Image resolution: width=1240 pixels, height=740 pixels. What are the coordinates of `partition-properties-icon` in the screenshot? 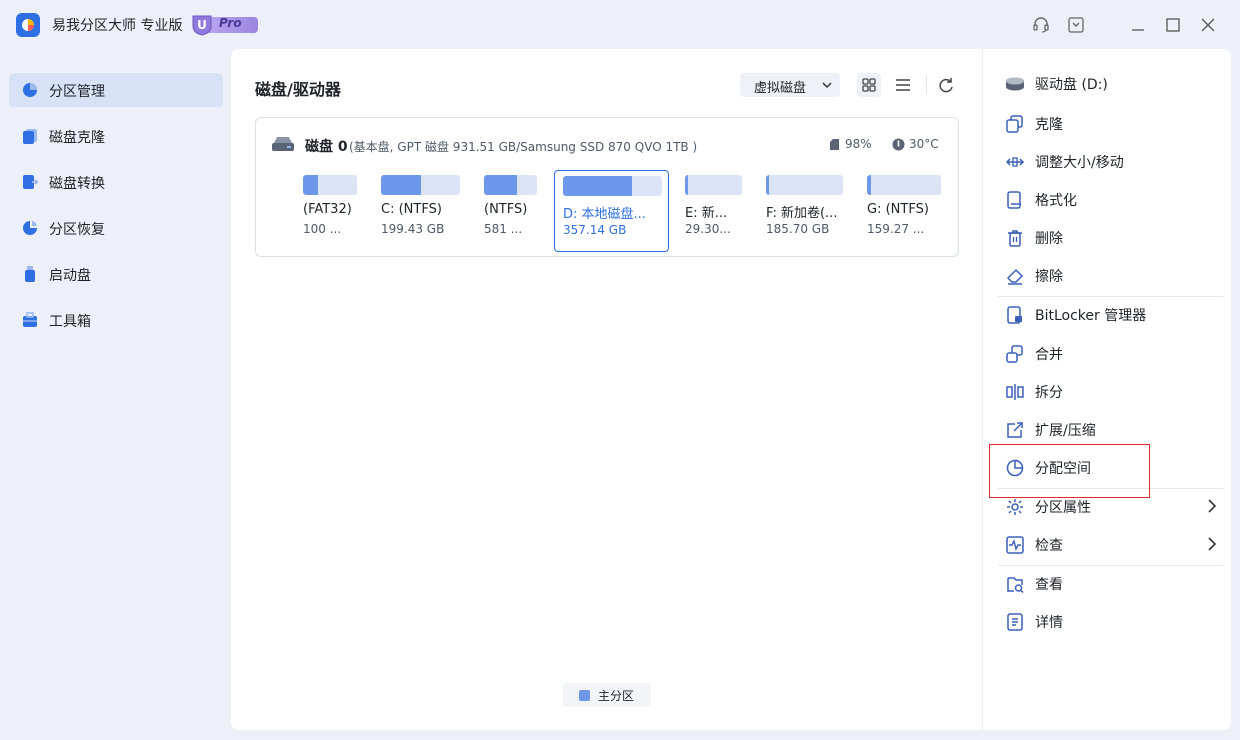 It's located at (1015, 507).